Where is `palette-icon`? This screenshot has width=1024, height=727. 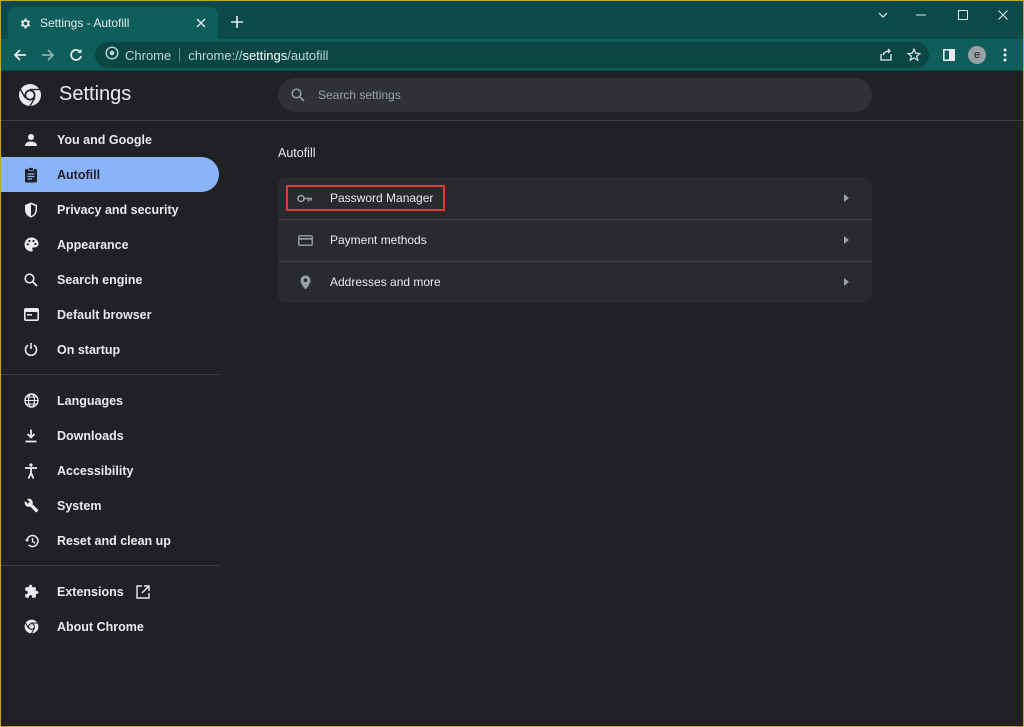
palette-icon is located at coordinates (31, 245).